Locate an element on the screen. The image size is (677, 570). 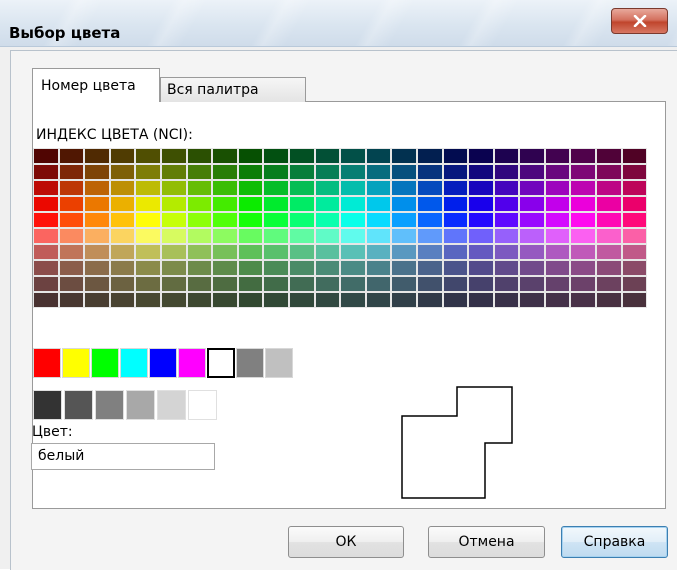
tab-full-palette: Вся палитра is located at coordinates (233, 89).